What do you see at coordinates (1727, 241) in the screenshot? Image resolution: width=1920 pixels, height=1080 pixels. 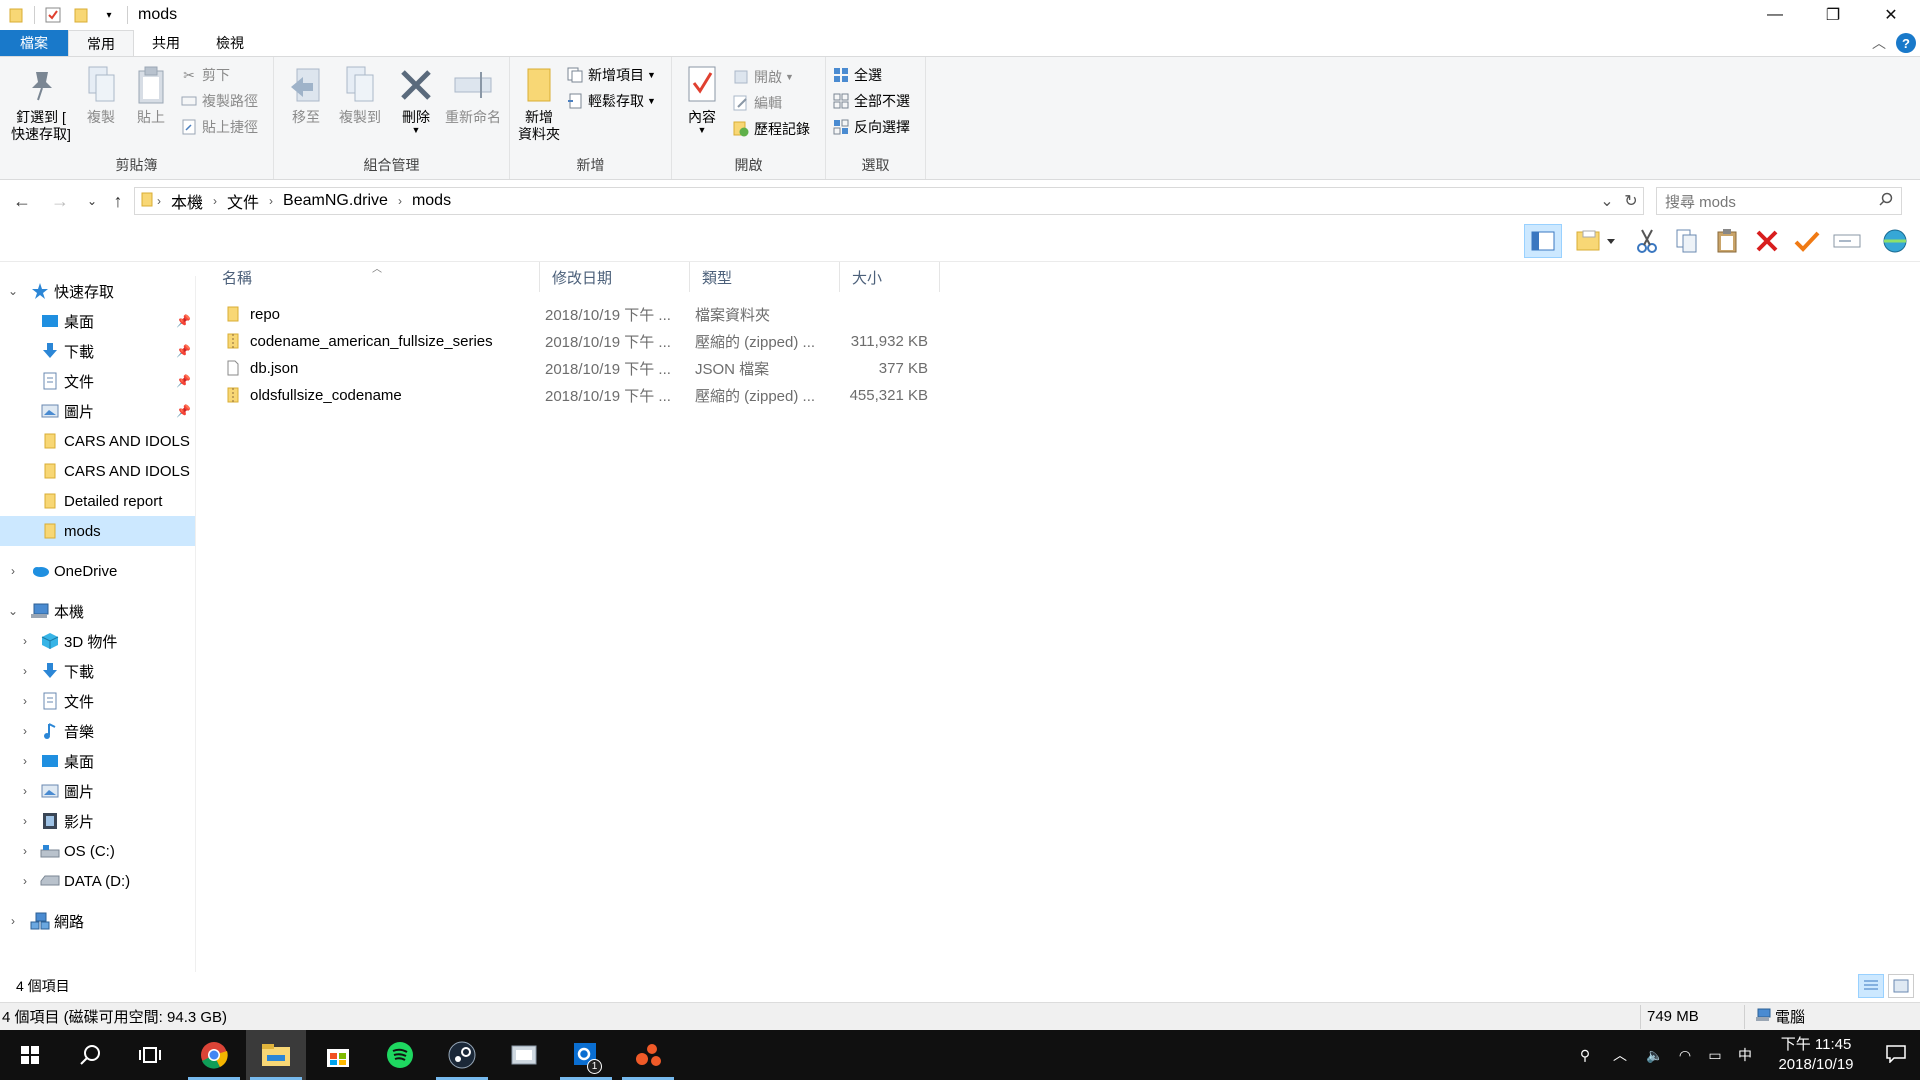 I see `clipboard-icon` at bounding box center [1727, 241].